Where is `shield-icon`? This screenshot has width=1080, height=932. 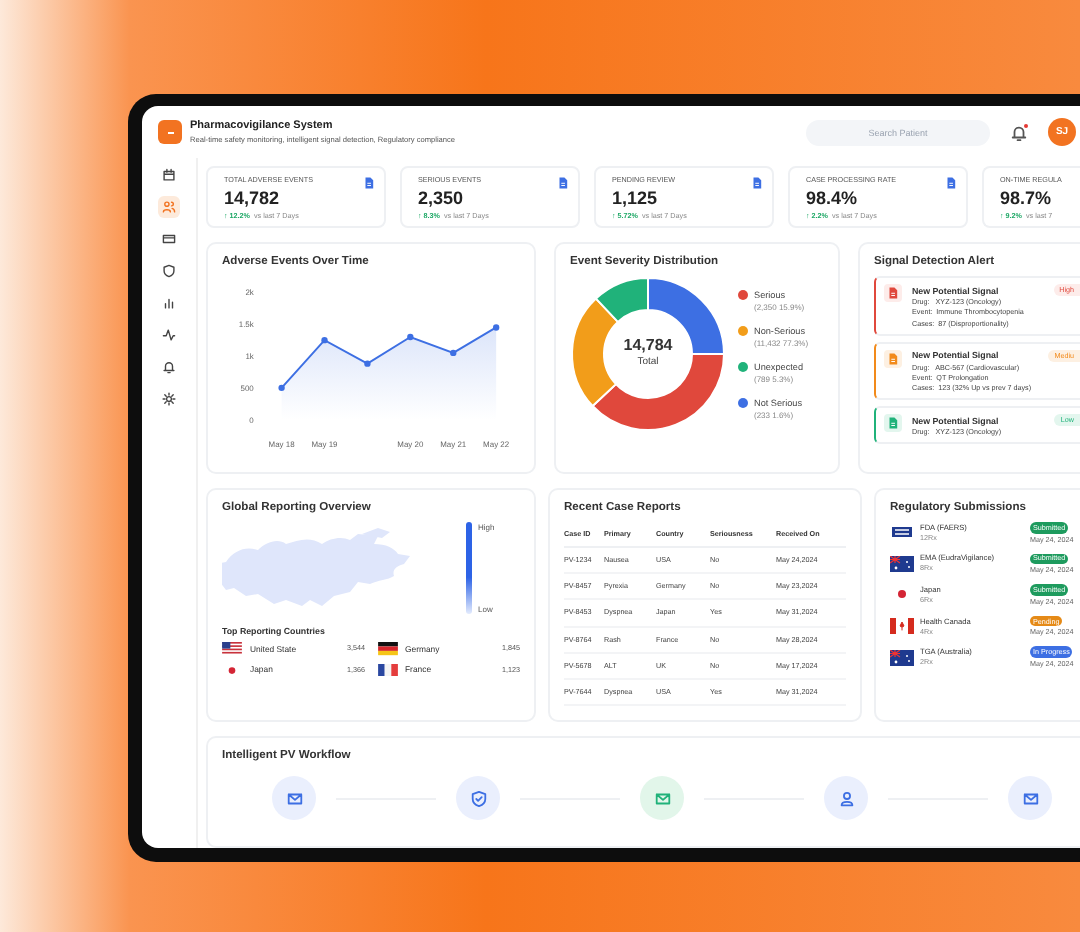 shield-icon is located at coordinates (169, 271).